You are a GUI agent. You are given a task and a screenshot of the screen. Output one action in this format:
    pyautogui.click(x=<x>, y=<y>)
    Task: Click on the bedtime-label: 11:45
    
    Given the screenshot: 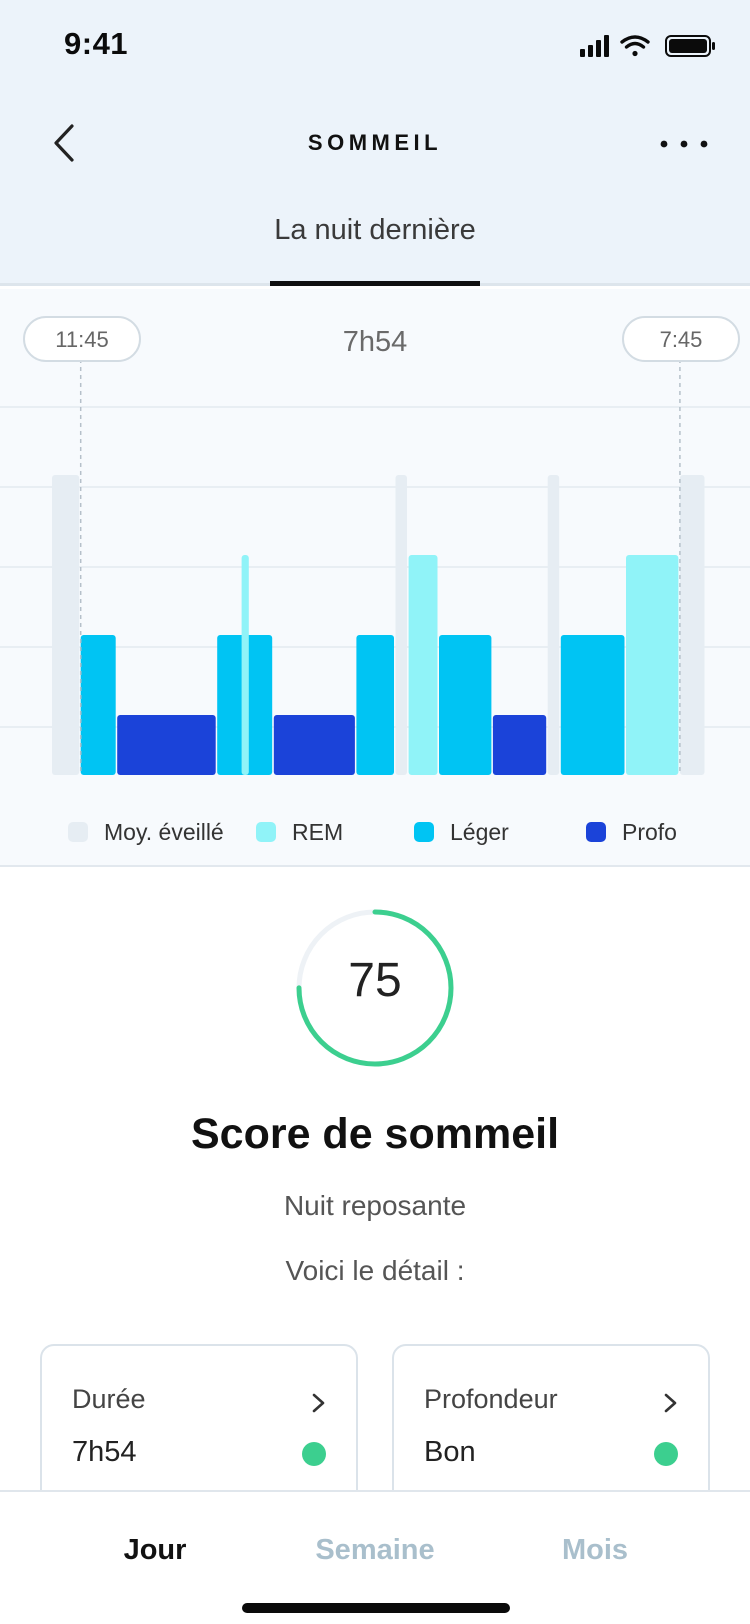 What is the action you would take?
    pyautogui.click(x=81, y=339)
    